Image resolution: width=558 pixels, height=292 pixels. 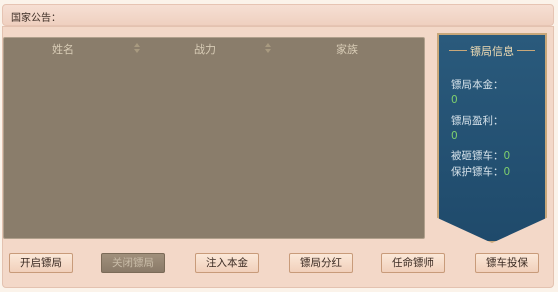 What do you see at coordinates (507, 172) in the screenshot?
I see `protected-carts-value: 0` at bounding box center [507, 172].